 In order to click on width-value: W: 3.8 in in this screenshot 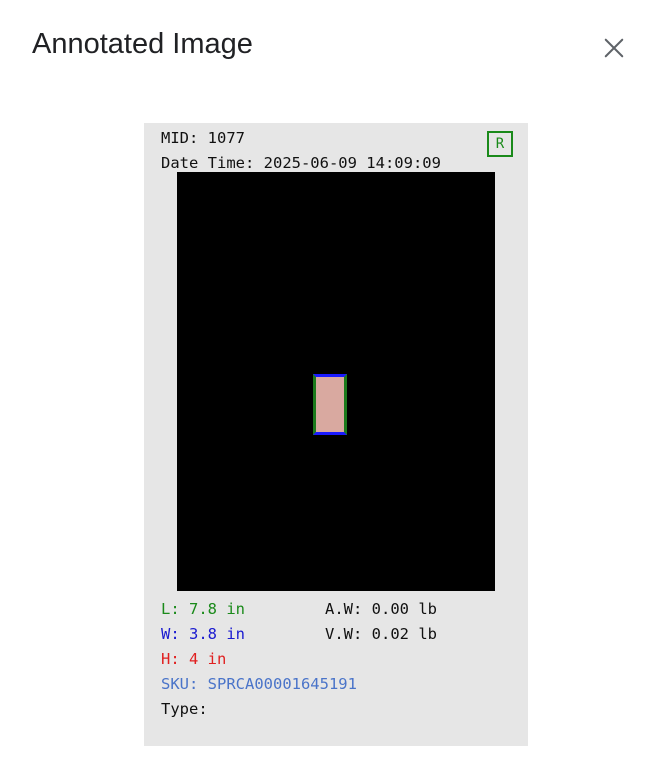, I will do `click(203, 634)`.